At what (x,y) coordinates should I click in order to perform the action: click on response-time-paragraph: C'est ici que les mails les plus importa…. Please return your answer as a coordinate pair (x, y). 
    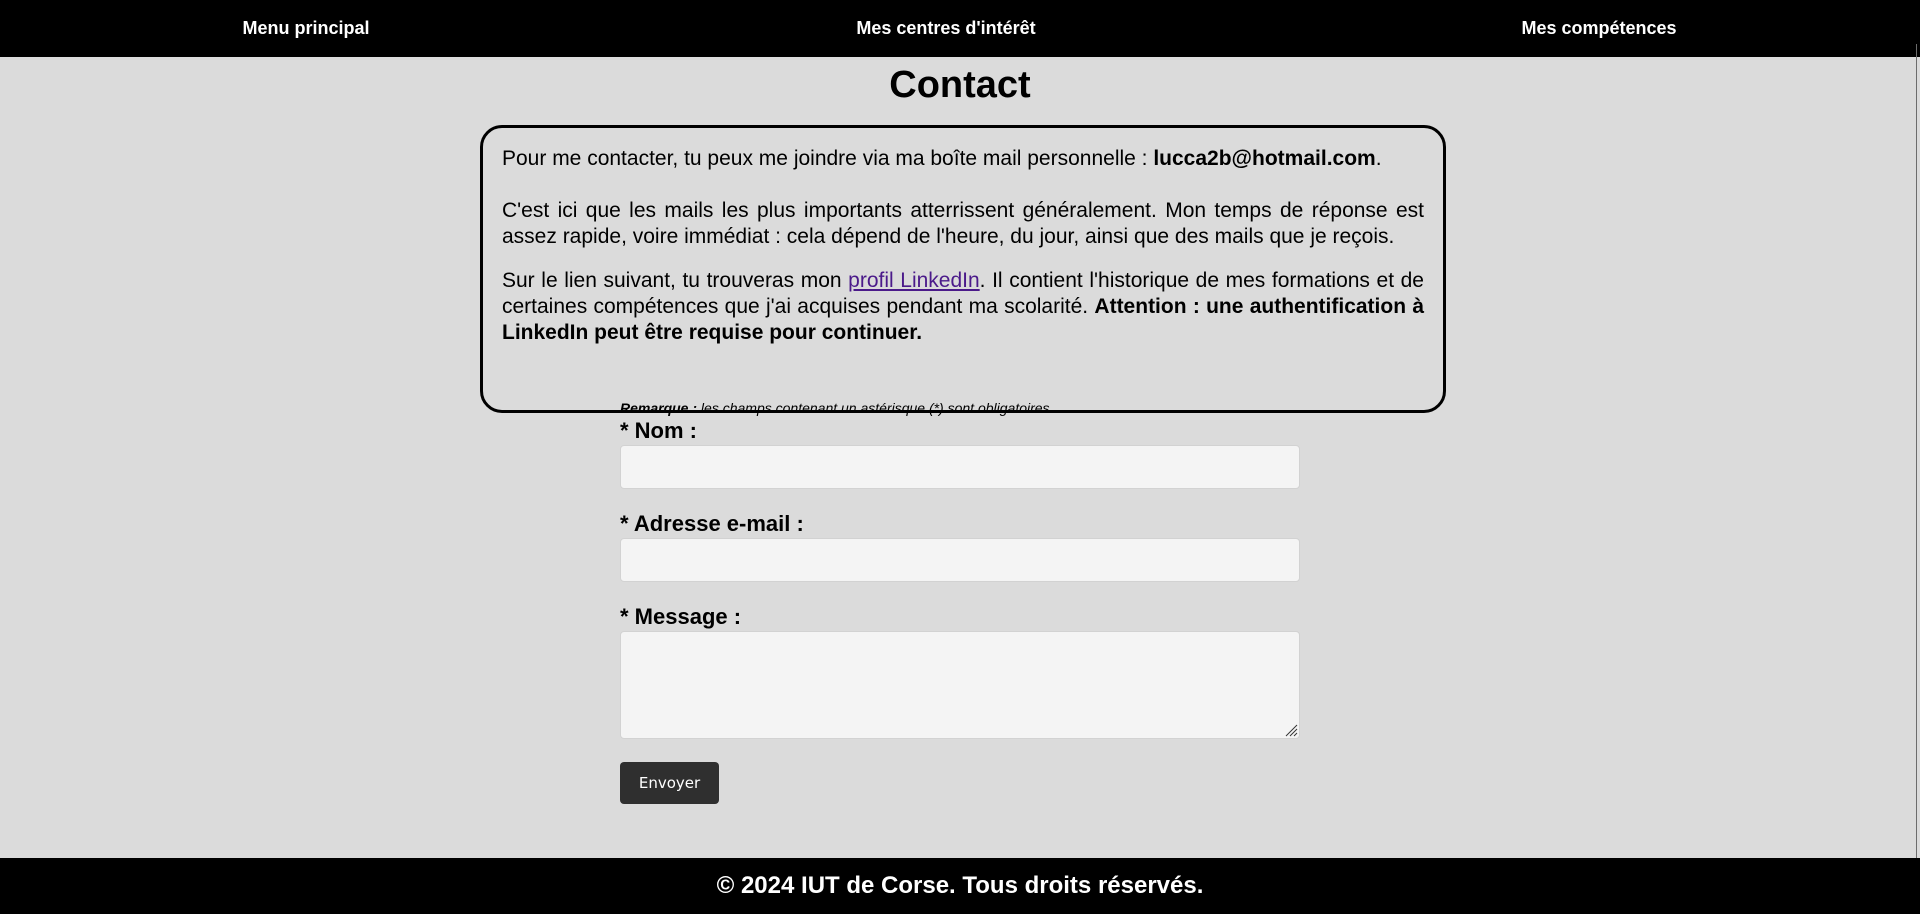
    Looking at the image, I should click on (963, 223).